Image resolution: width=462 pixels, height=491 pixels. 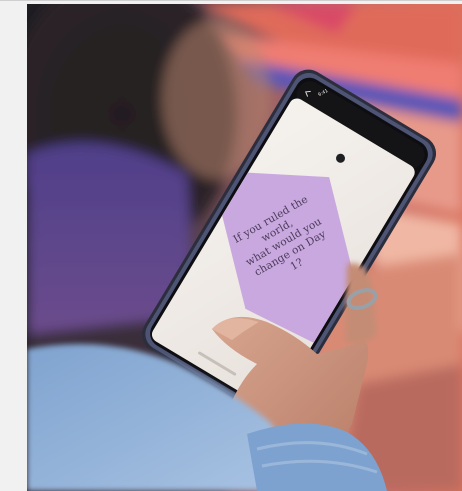 What do you see at coordinates (13, 246) in the screenshot?
I see `left-margin` at bounding box center [13, 246].